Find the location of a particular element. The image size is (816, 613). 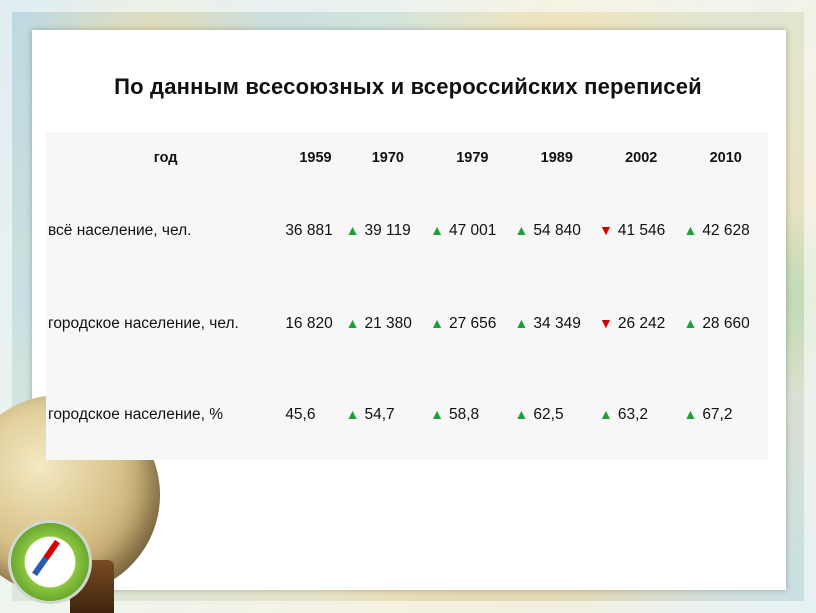

table-cell: ▲ 34 349 is located at coordinates (557, 324).